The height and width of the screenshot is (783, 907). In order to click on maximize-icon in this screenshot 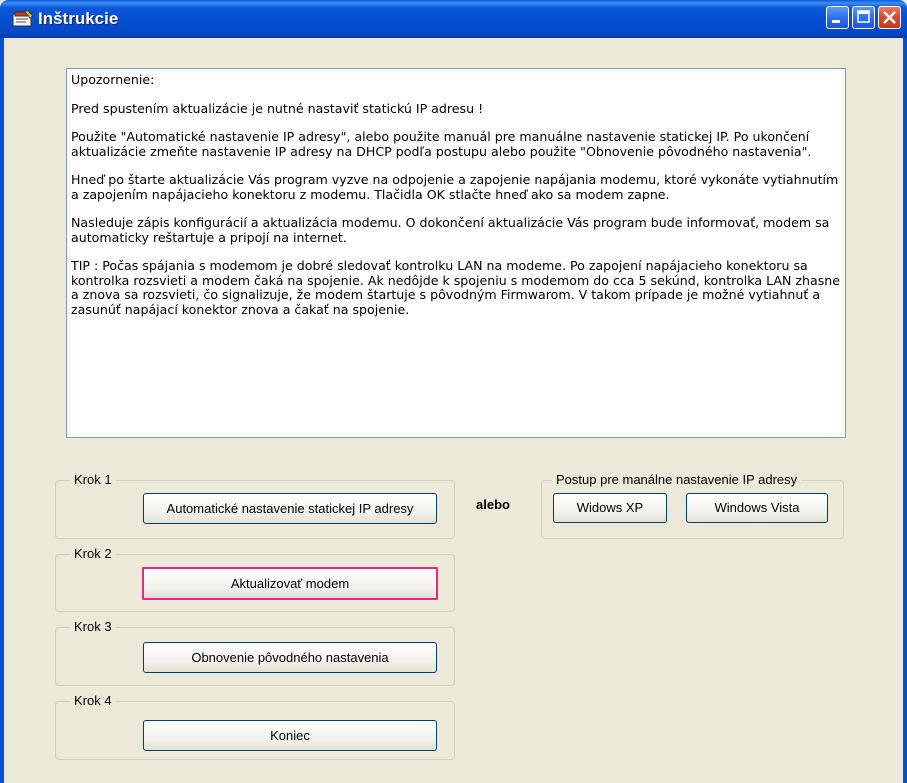, I will do `click(863, 16)`.